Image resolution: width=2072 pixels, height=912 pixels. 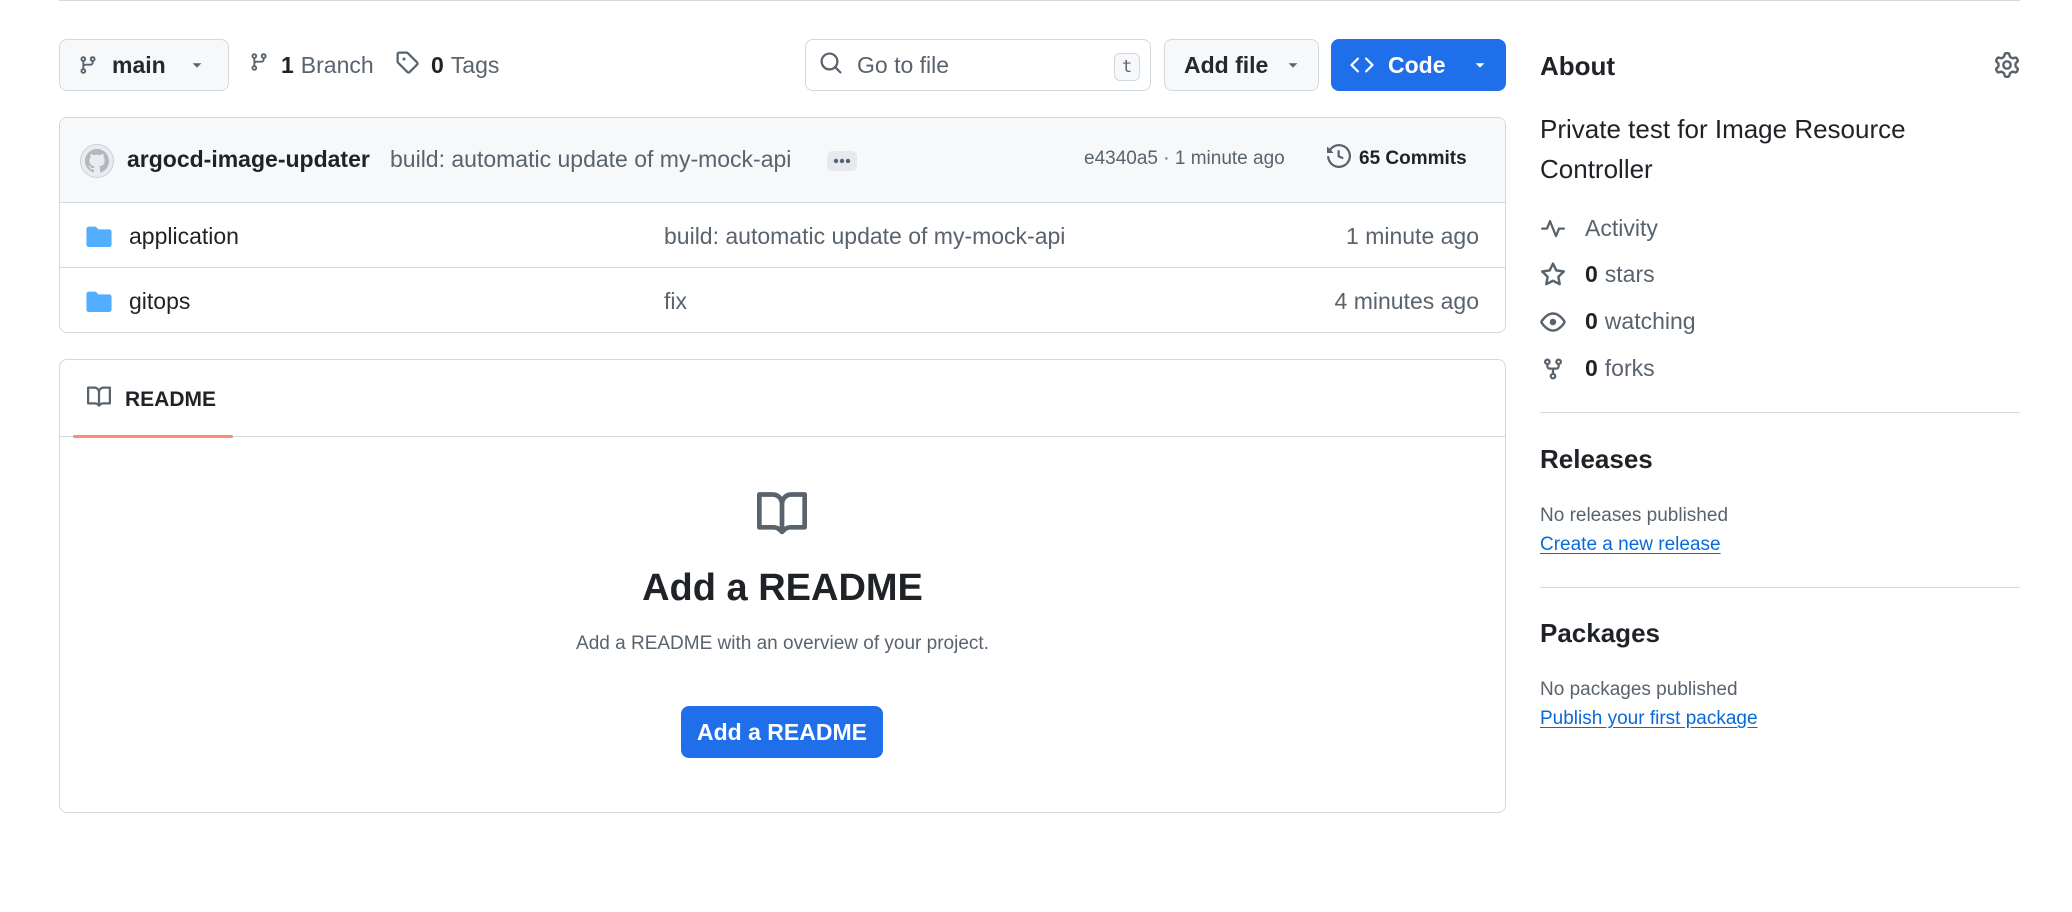 I want to click on search-icon, so click(x=831, y=65).